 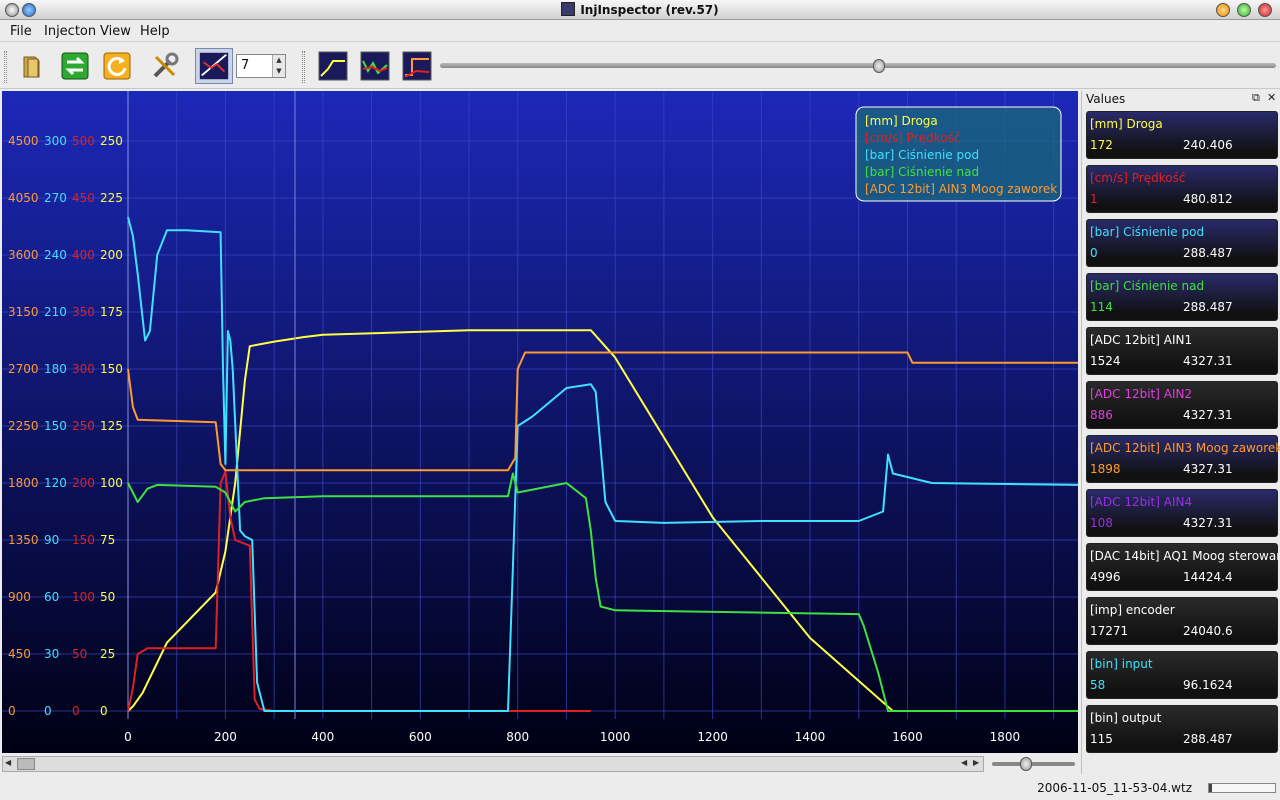 What do you see at coordinates (1256, 98) in the screenshot?
I see `panel-float-icon: ⧉` at bounding box center [1256, 98].